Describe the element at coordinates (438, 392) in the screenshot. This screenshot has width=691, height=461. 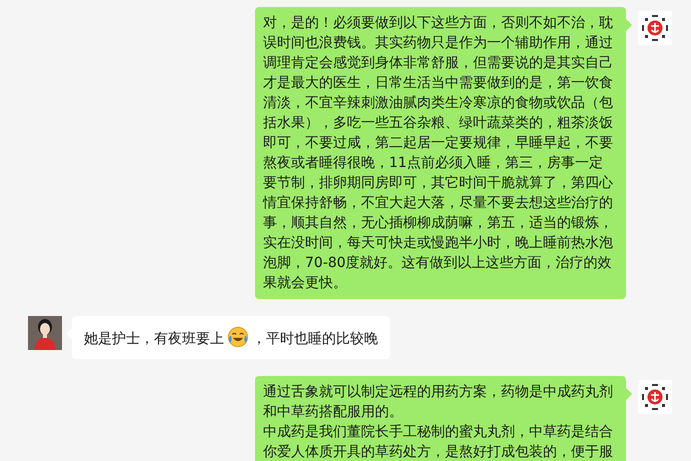
I see `message-text: 通过舌象就可以制定远程的用药方案，药物是中成药丸剂` at that location.